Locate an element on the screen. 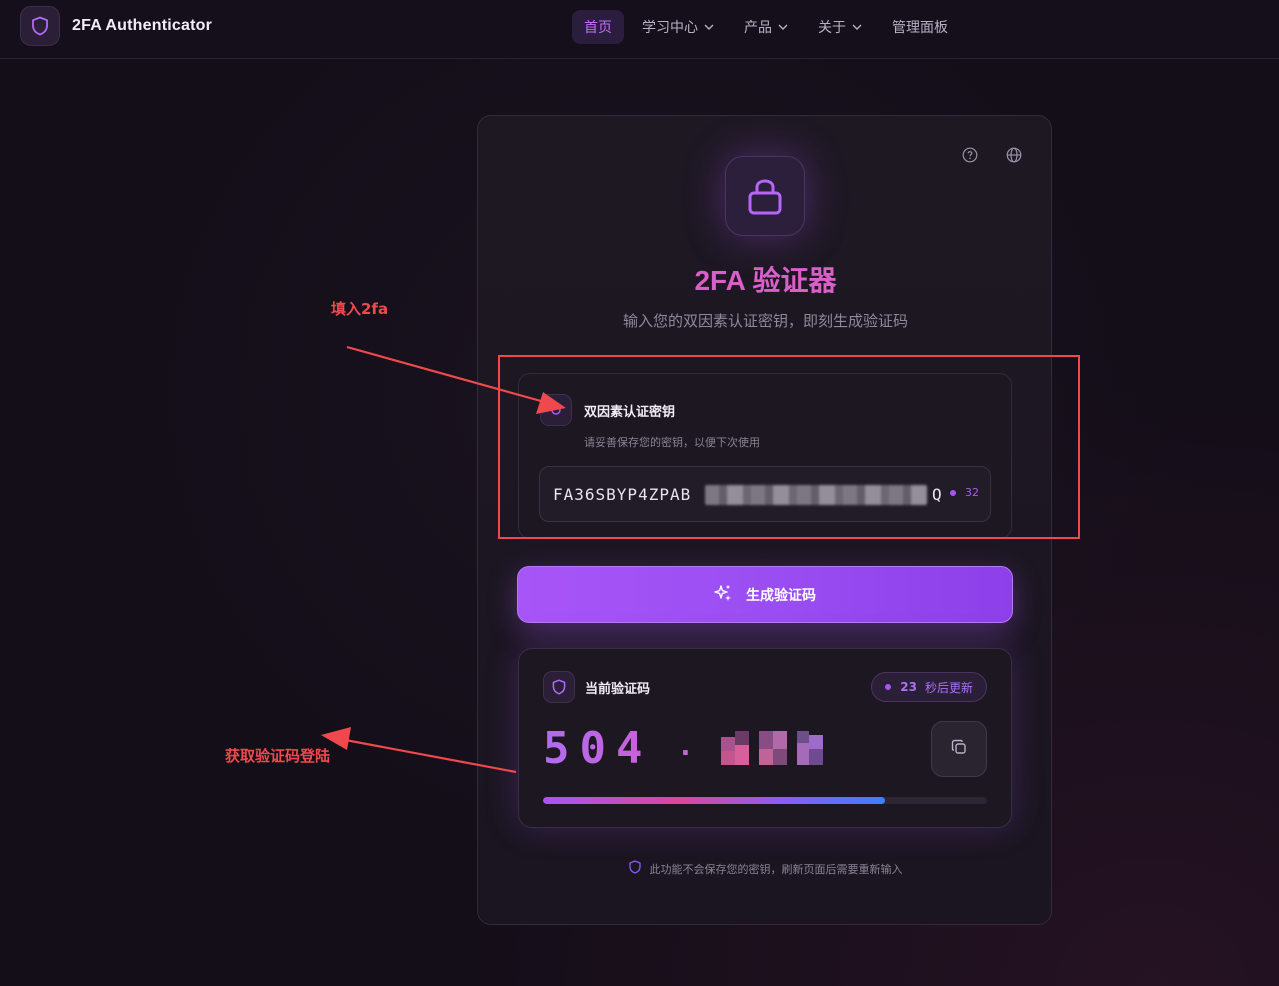 The image size is (1279, 986). redacted-code is located at coordinates (775, 751).